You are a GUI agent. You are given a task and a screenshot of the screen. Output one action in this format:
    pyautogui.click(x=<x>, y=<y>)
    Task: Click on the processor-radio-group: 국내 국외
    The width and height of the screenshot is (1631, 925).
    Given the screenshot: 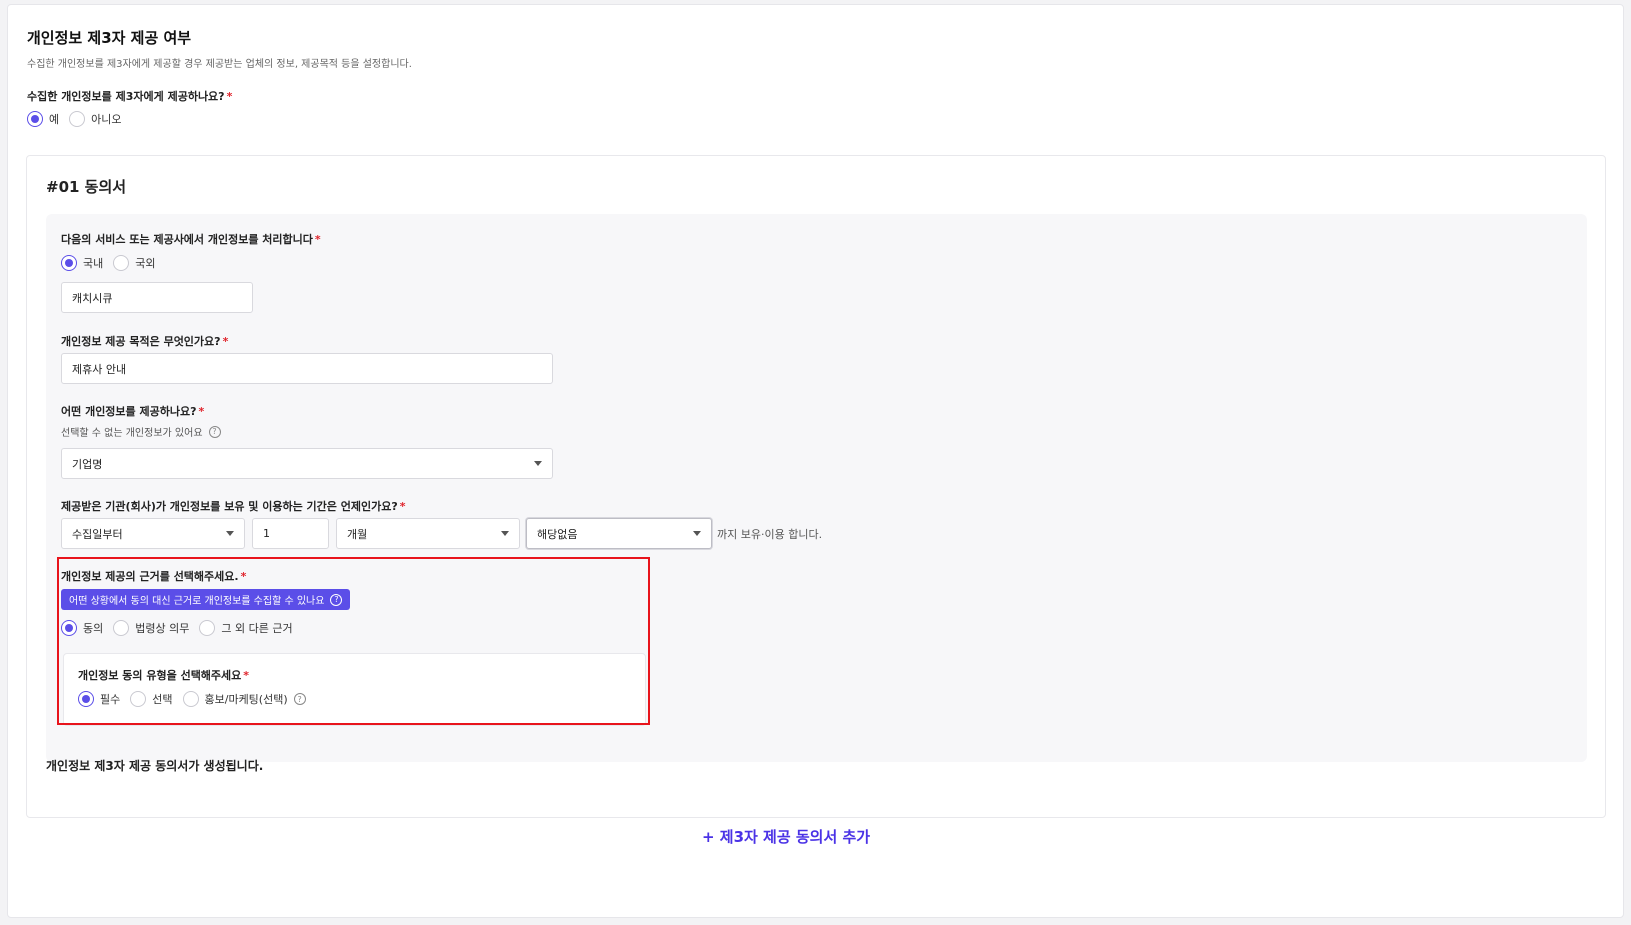 What is the action you would take?
    pyautogui.click(x=113, y=263)
    